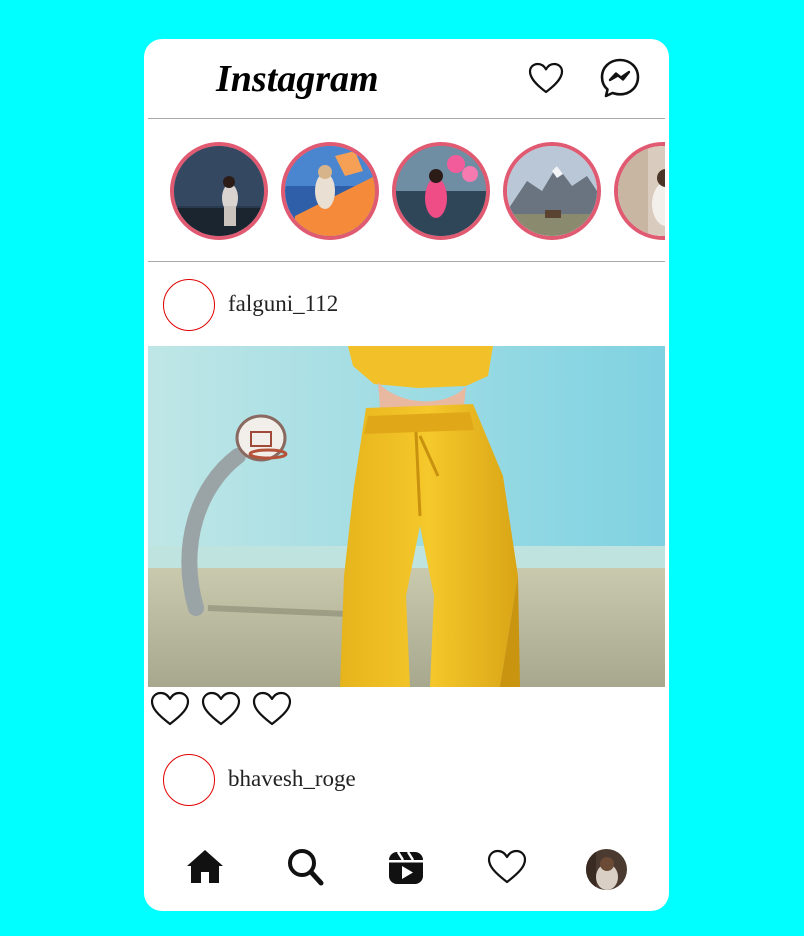 The width and height of the screenshot is (804, 936). Describe the element at coordinates (606, 869) in the screenshot. I see `profile-avatar` at that location.